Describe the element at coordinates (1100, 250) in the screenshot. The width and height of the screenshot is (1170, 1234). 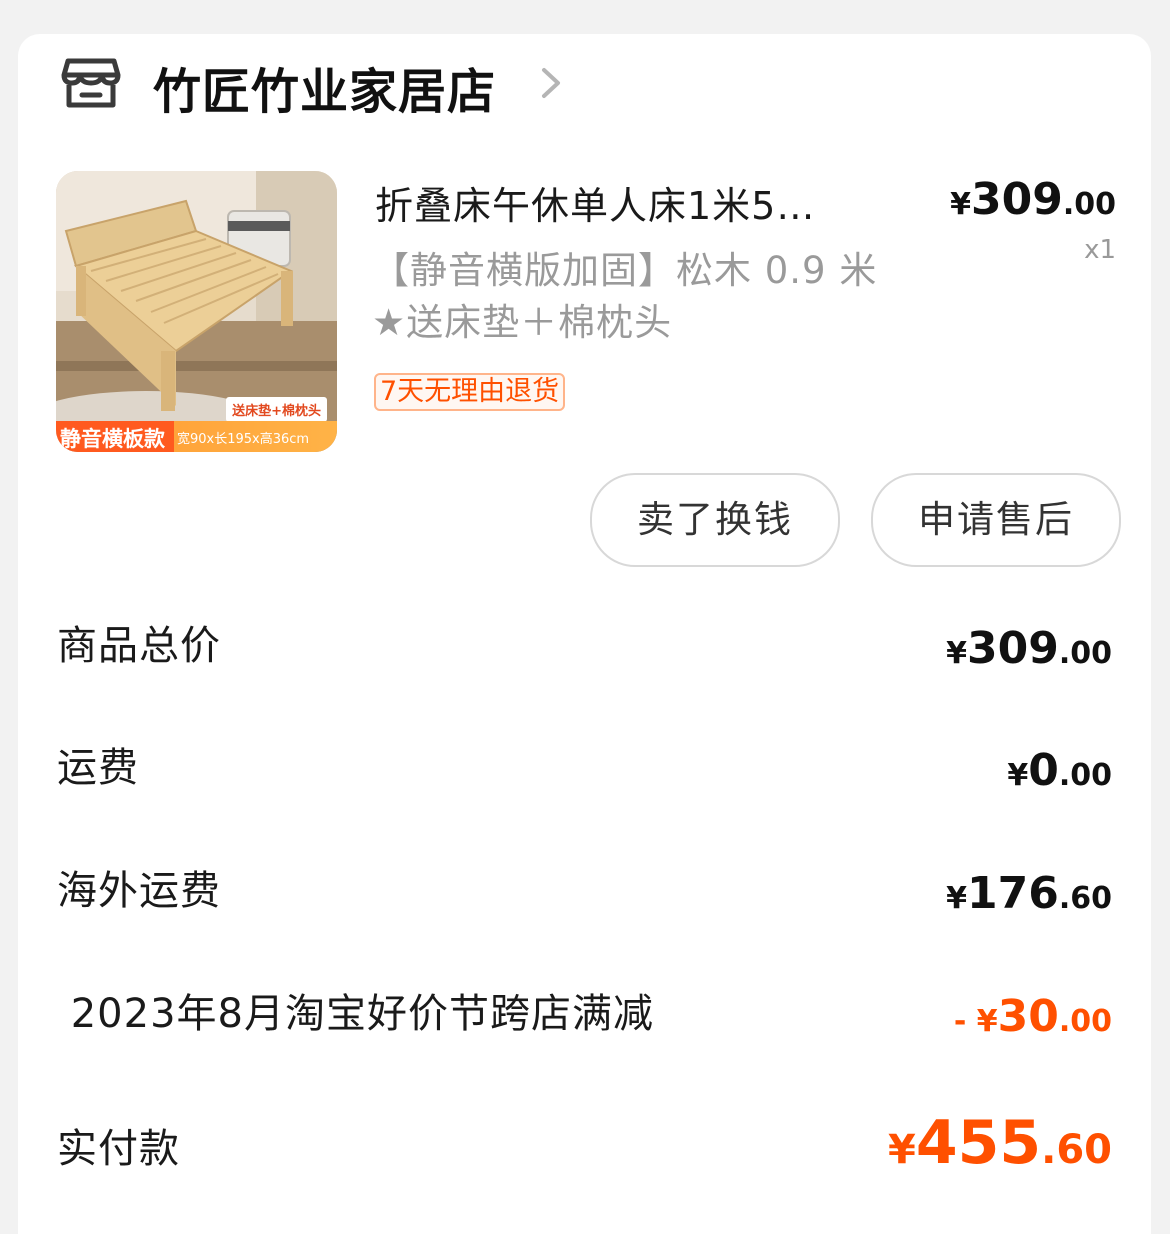
I see `item-quantity: x1` at that location.